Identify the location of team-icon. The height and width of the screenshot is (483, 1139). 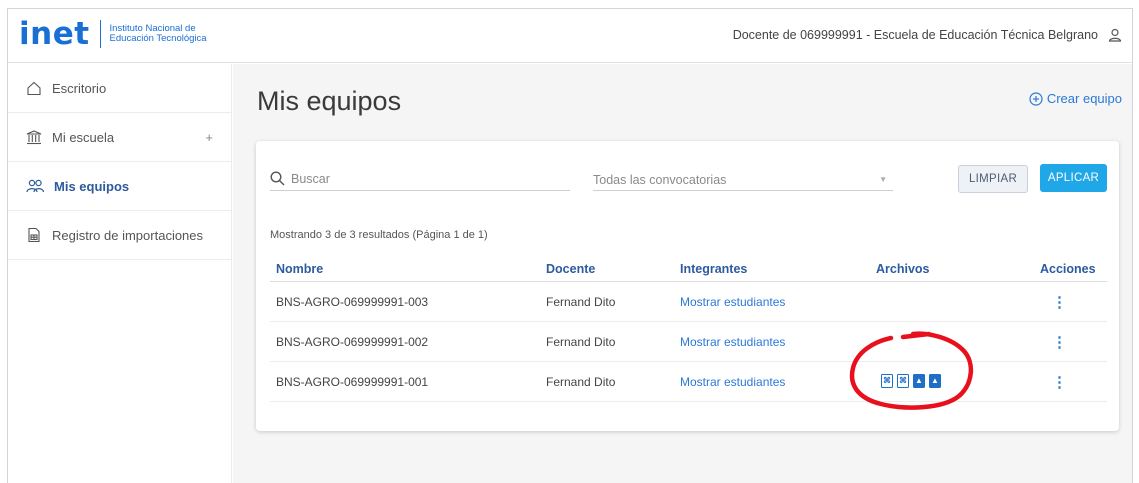
(35, 185).